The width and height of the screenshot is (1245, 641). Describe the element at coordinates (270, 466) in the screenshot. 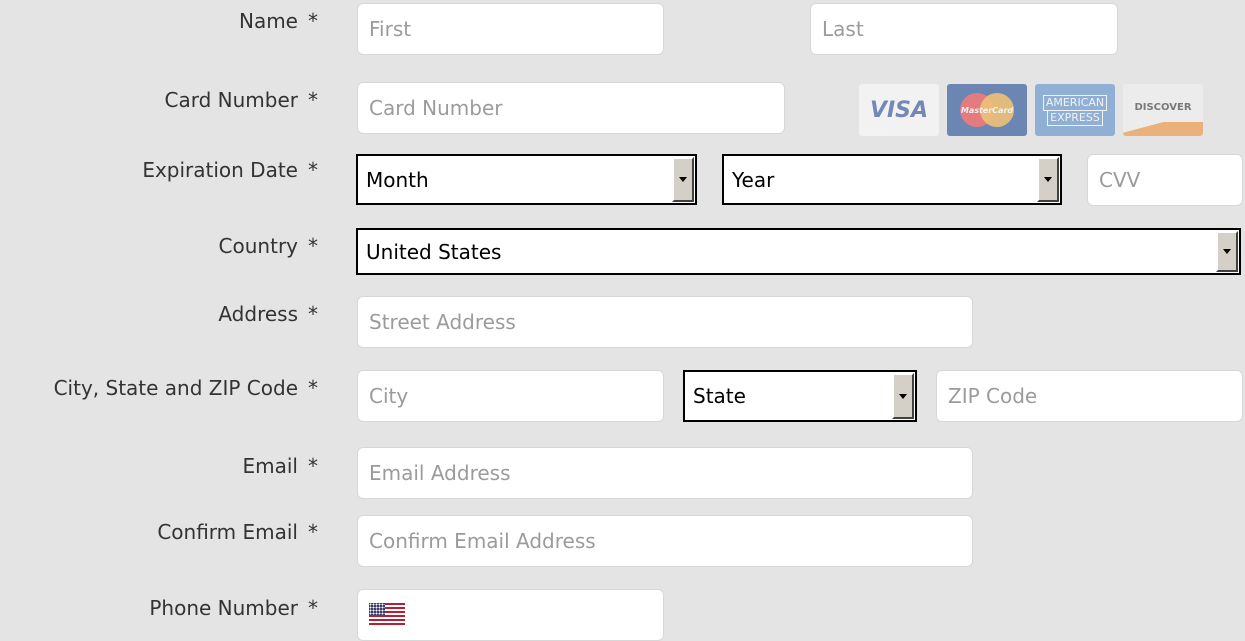

I see `email-label-text: Email` at that location.